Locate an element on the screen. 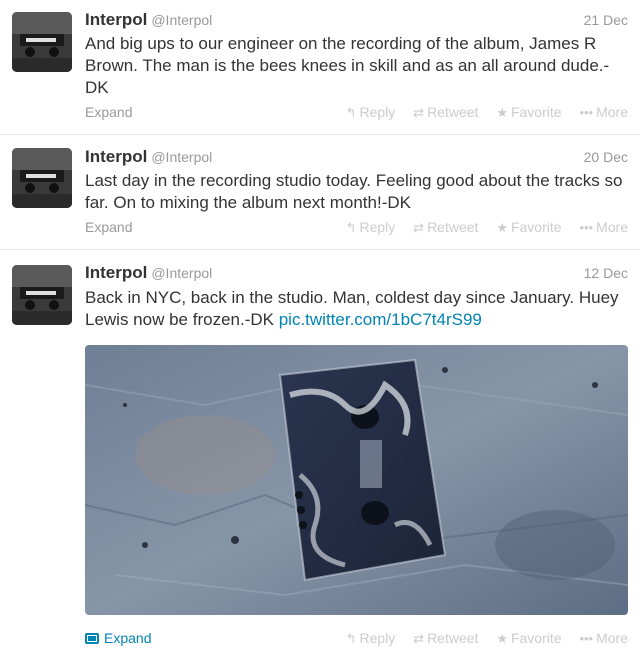 The height and width of the screenshot is (659, 640). tweet-header: Interpol @Interpol 20 Dec is located at coordinates (356, 157).